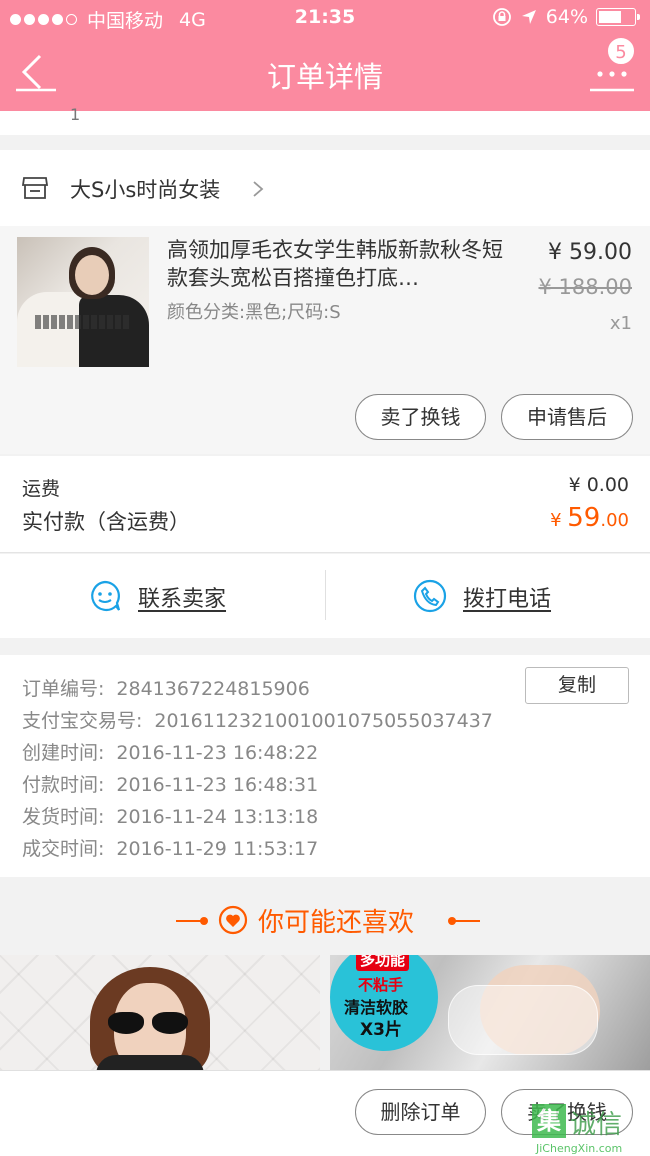  Describe the element at coordinates (63, 817) in the screenshot. I see `order-info-key: 发货时间:` at that location.